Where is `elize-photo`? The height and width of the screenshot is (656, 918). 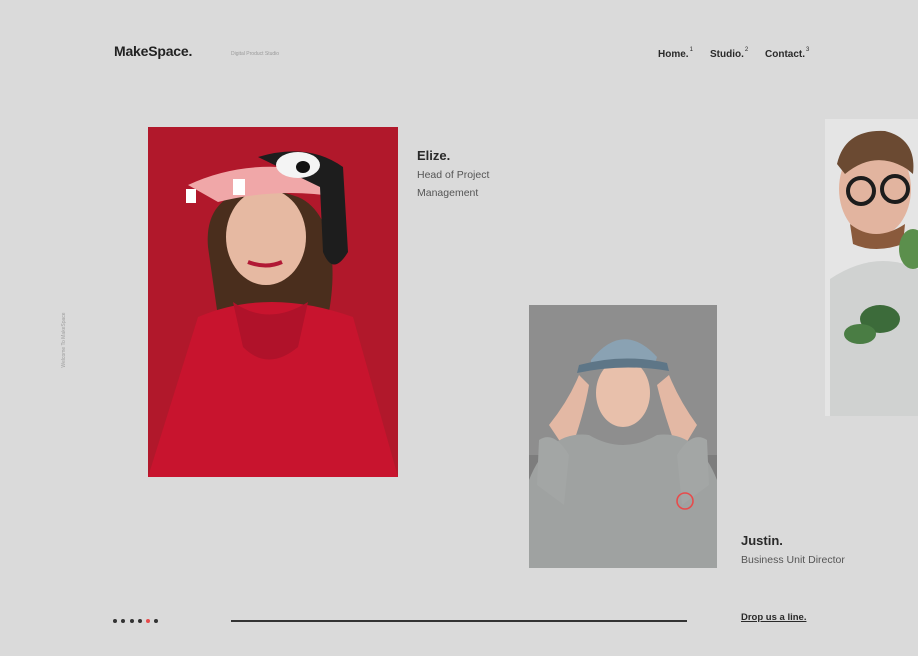 elize-photo is located at coordinates (273, 302).